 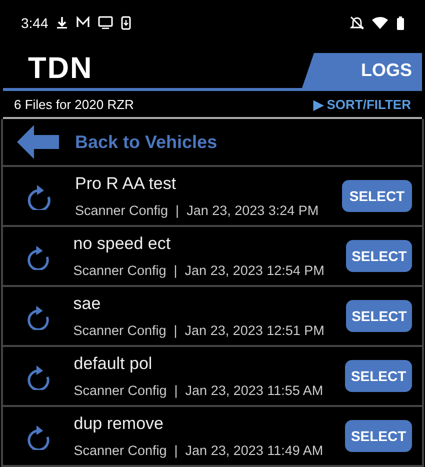 What do you see at coordinates (126, 23) in the screenshot?
I see `phone-download-icon` at bounding box center [126, 23].